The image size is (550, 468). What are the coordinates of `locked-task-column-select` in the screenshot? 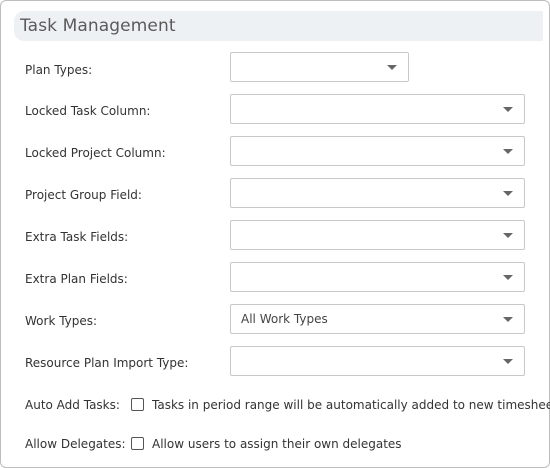 It's located at (377, 109).